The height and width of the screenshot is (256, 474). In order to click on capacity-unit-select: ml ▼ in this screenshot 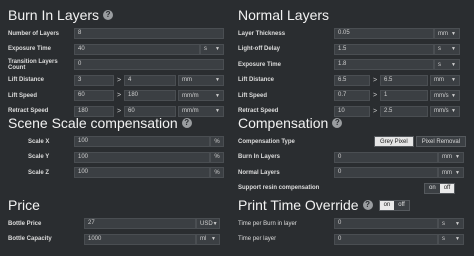, I will do `click(208, 239)`.